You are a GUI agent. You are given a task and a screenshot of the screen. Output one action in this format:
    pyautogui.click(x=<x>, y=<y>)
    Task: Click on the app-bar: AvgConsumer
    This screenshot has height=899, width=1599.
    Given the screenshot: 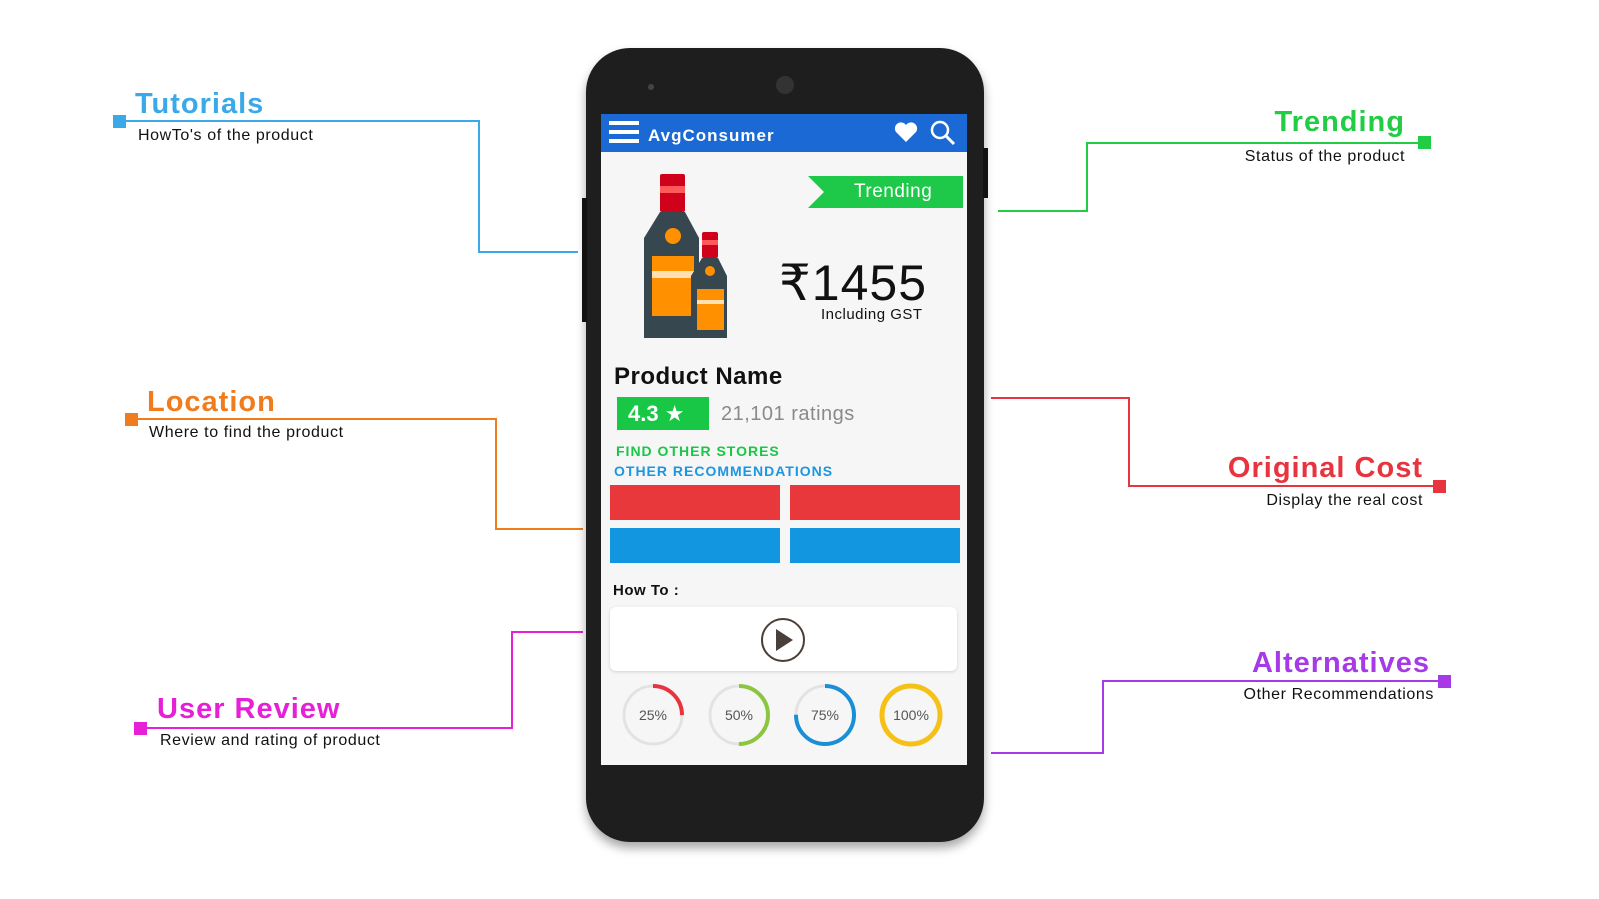 What is the action you would take?
    pyautogui.click(x=784, y=133)
    